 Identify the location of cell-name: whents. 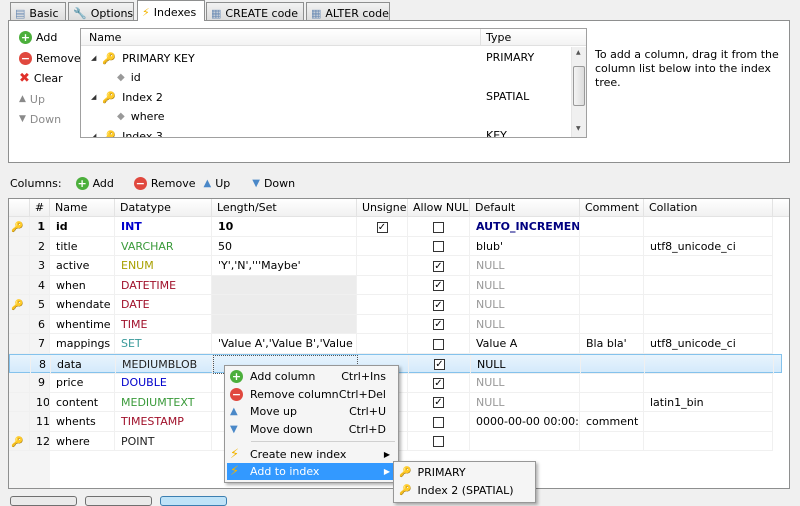
(82, 422).